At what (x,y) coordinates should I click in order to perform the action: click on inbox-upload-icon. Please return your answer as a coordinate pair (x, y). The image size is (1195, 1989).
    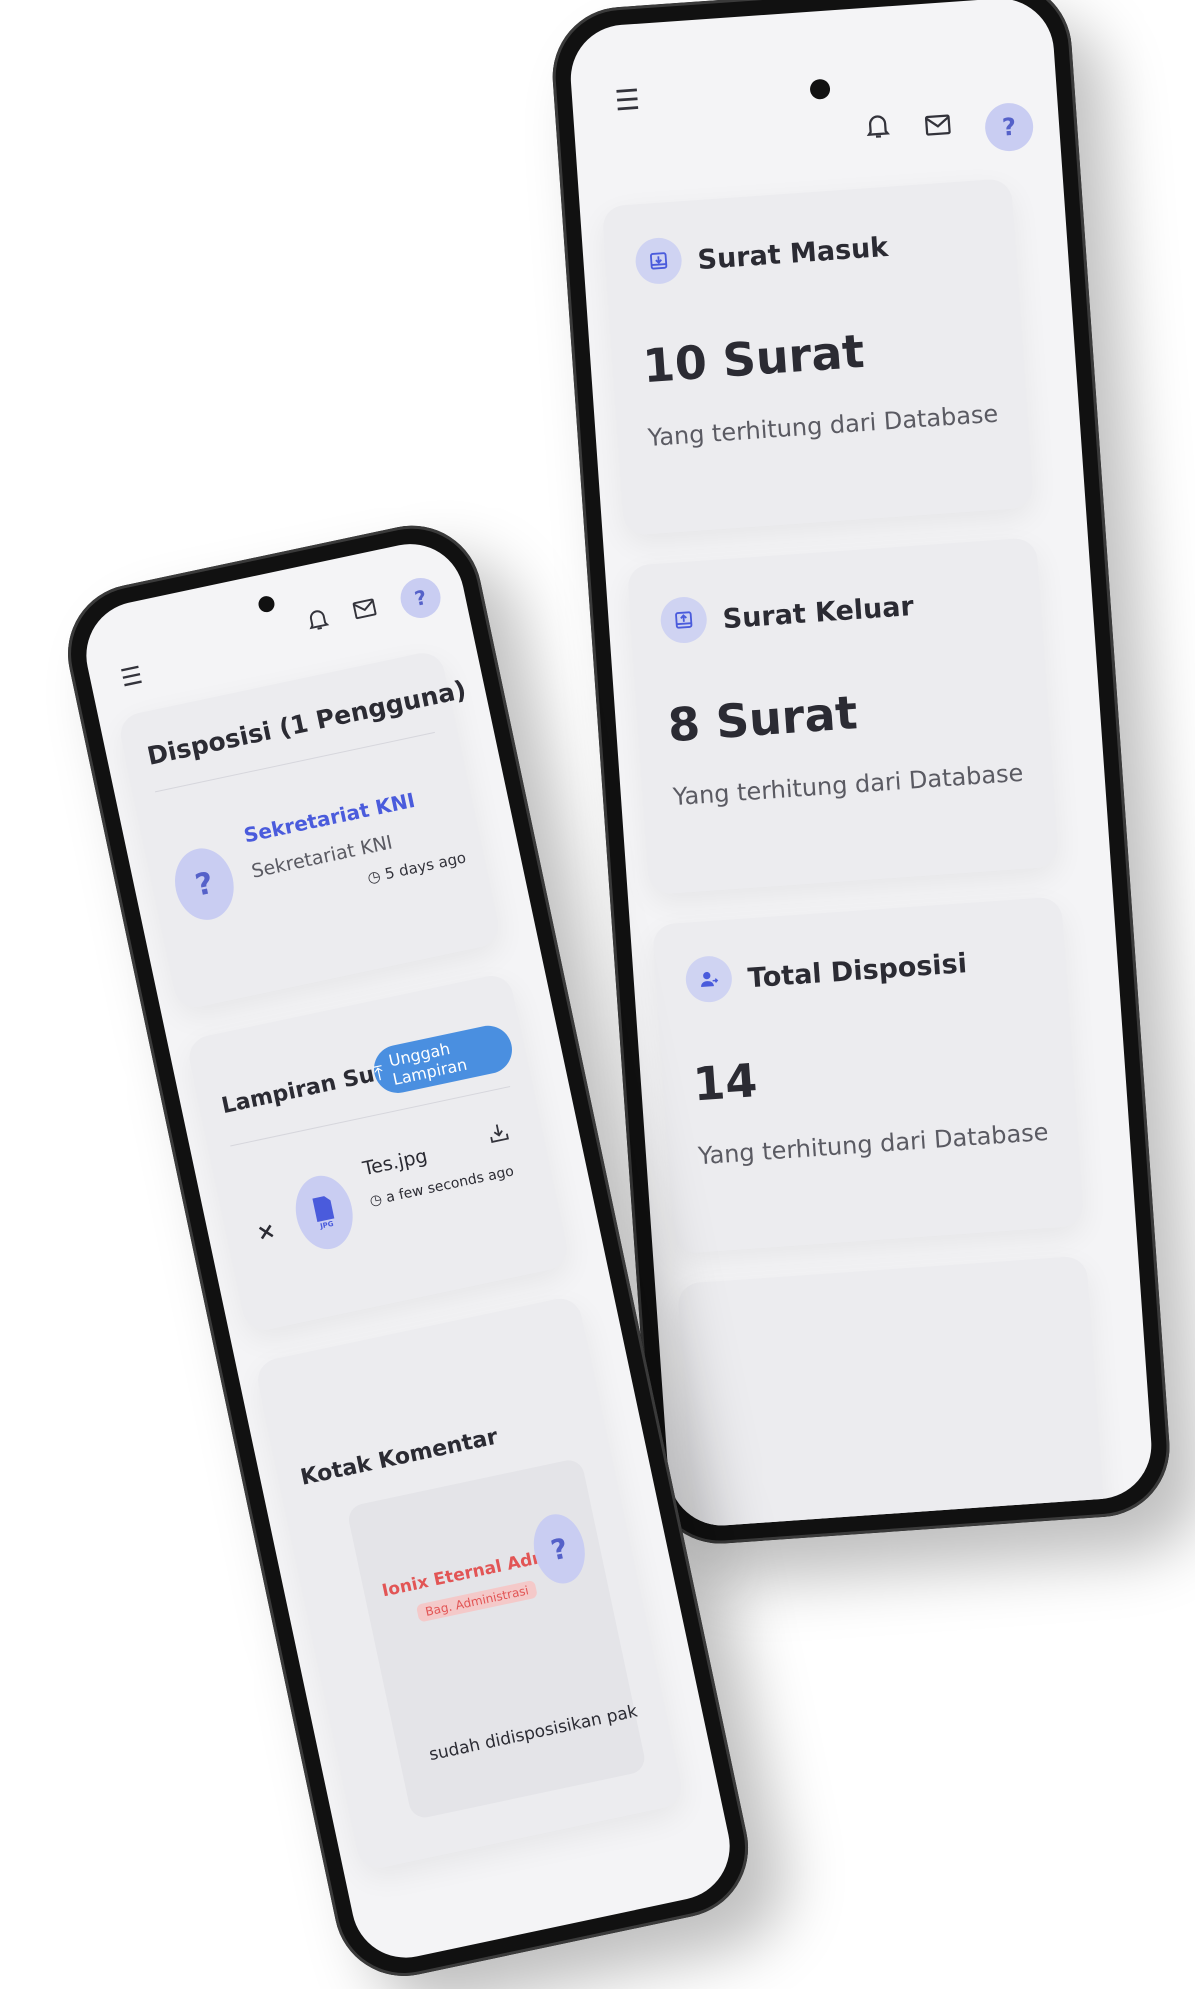
    Looking at the image, I should click on (684, 620).